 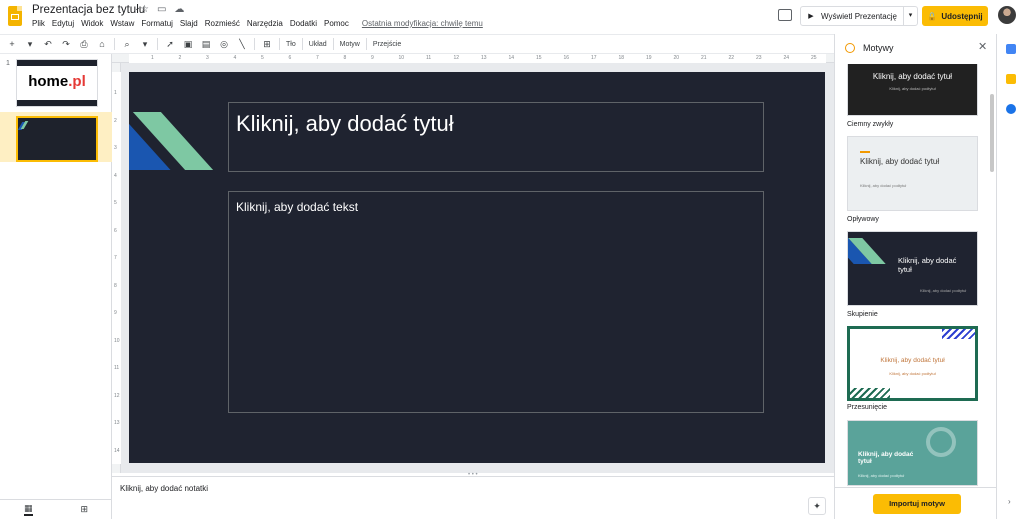 I want to click on comments-icon, so click(x=785, y=15).